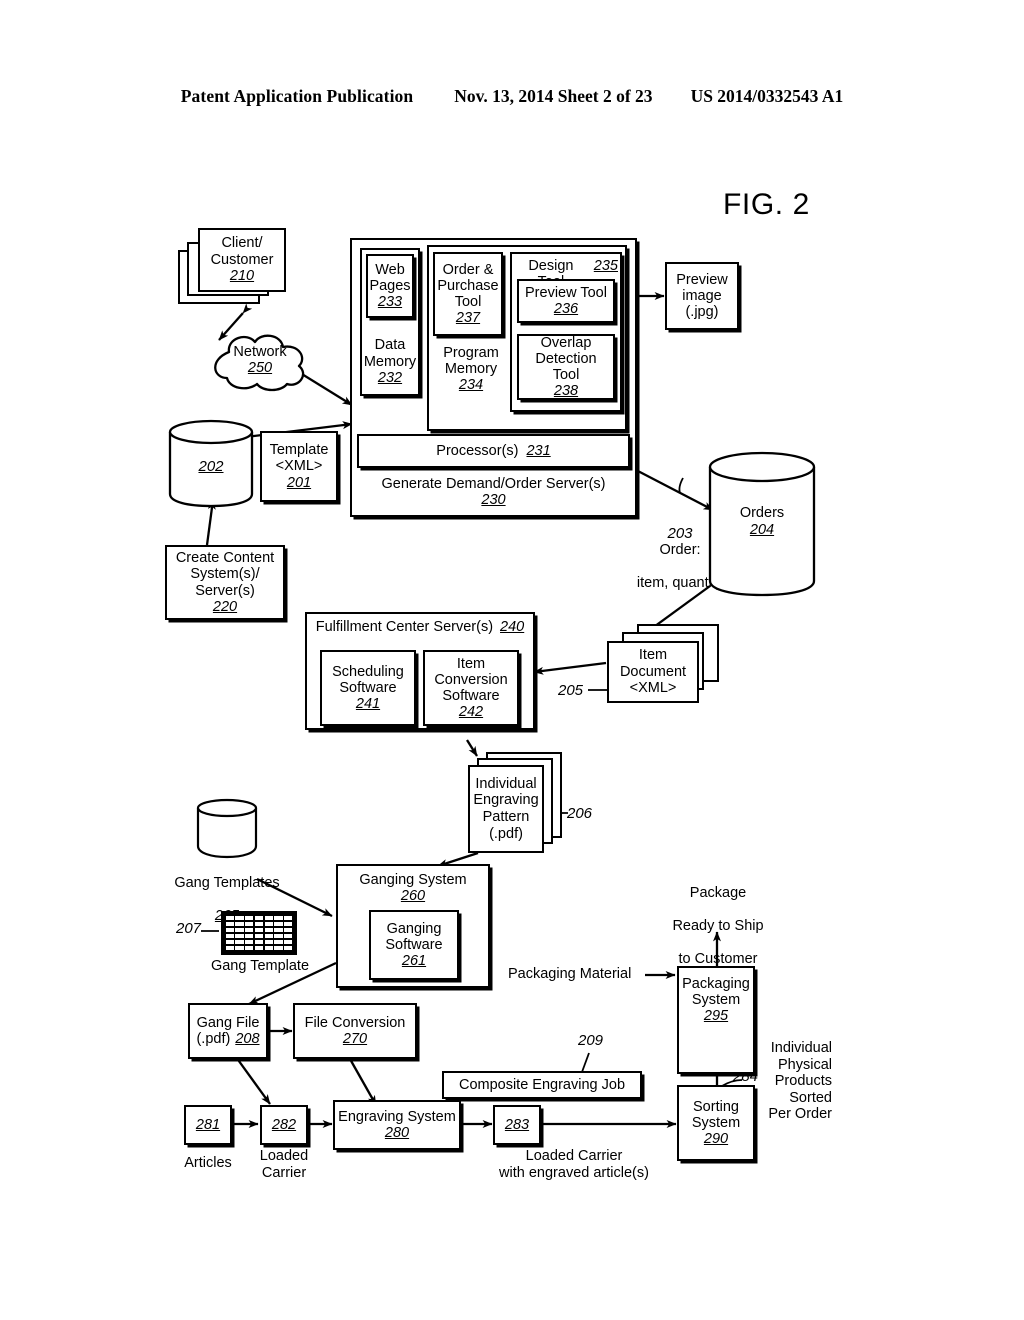 This screenshot has width=1024, height=1320. What do you see at coordinates (299, 450) in the screenshot?
I see `template-xml-line1: Template` at bounding box center [299, 450].